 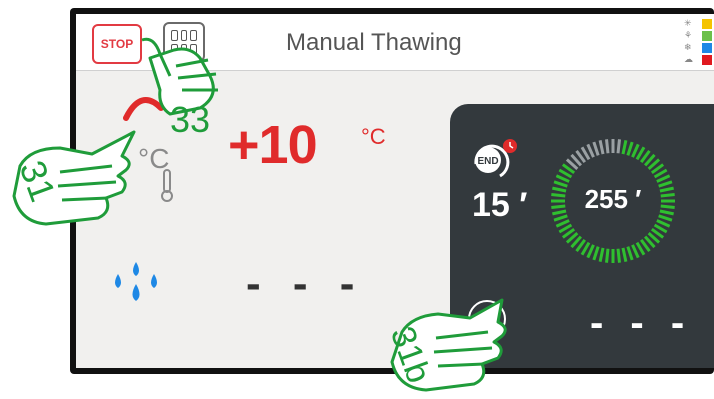 I want to click on cloud-icon: ☁, so click(x=688, y=59).